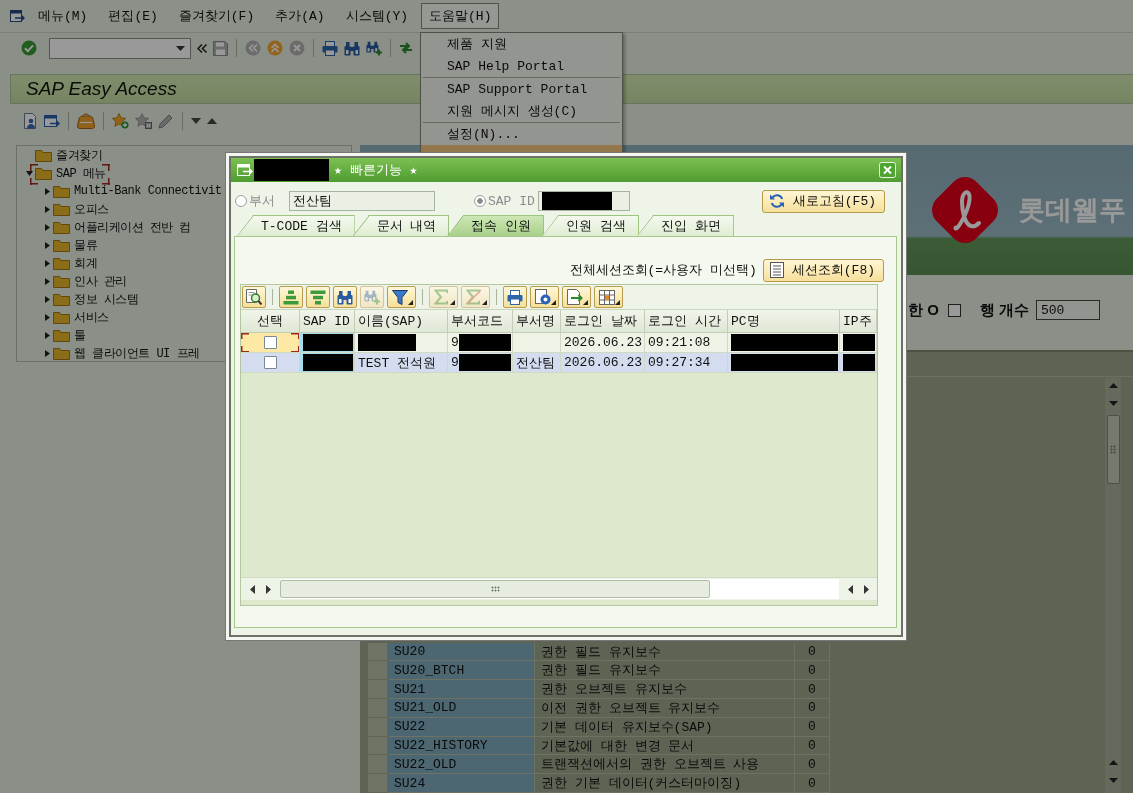 Image resolution: width=1133 pixels, height=793 pixels. I want to click on star-plus-icon, so click(120, 121).